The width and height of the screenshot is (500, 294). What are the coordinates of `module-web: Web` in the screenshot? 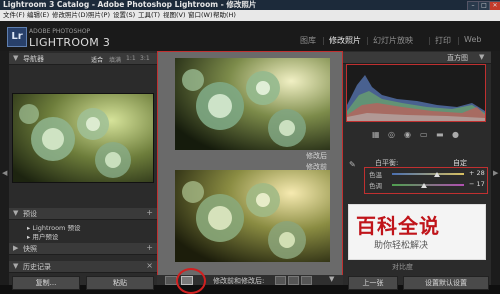 It's located at (472, 39).